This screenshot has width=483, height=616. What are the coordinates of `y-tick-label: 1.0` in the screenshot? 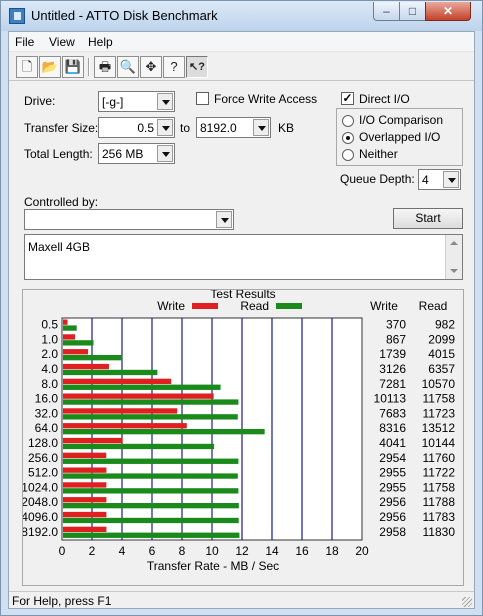 It's located at (49, 339).